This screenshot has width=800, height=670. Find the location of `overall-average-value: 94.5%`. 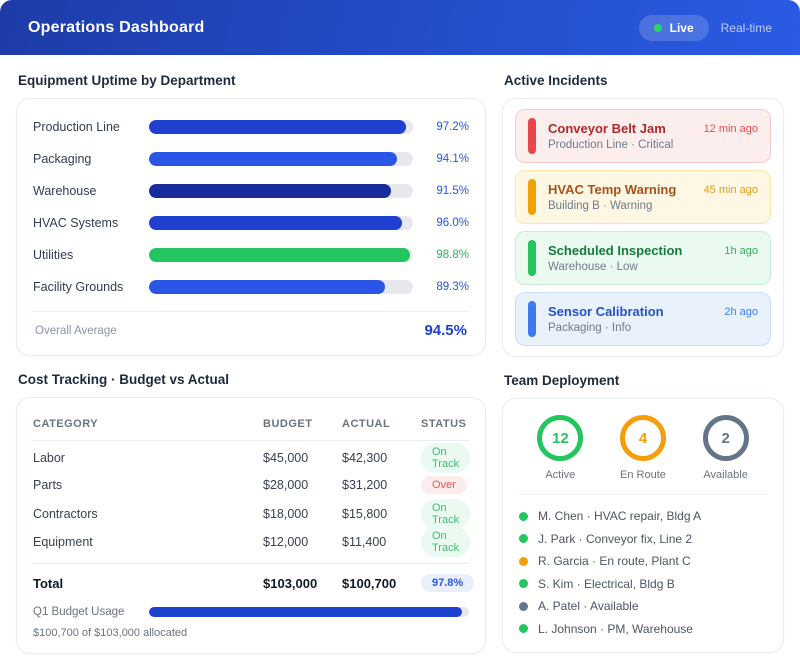

overall-average-value: 94.5% is located at coordinates (445, 330).